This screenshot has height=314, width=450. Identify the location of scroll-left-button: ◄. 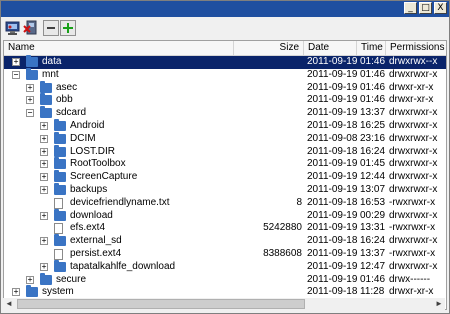
(9, 304).